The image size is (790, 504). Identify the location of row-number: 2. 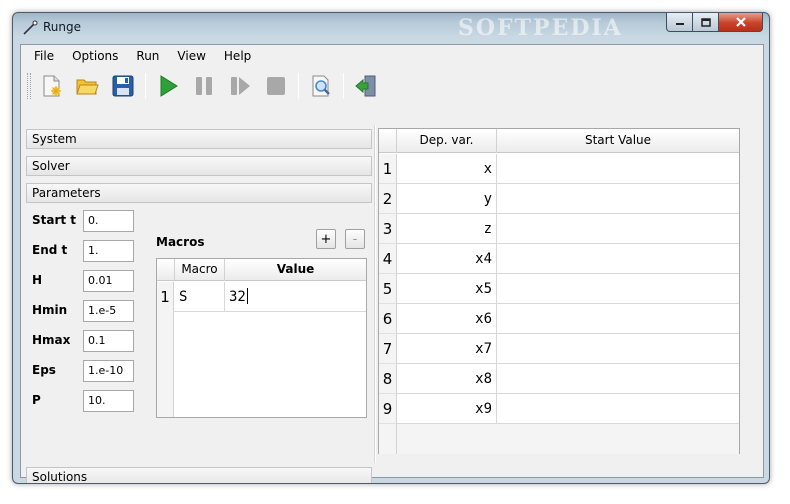
(388, 199).